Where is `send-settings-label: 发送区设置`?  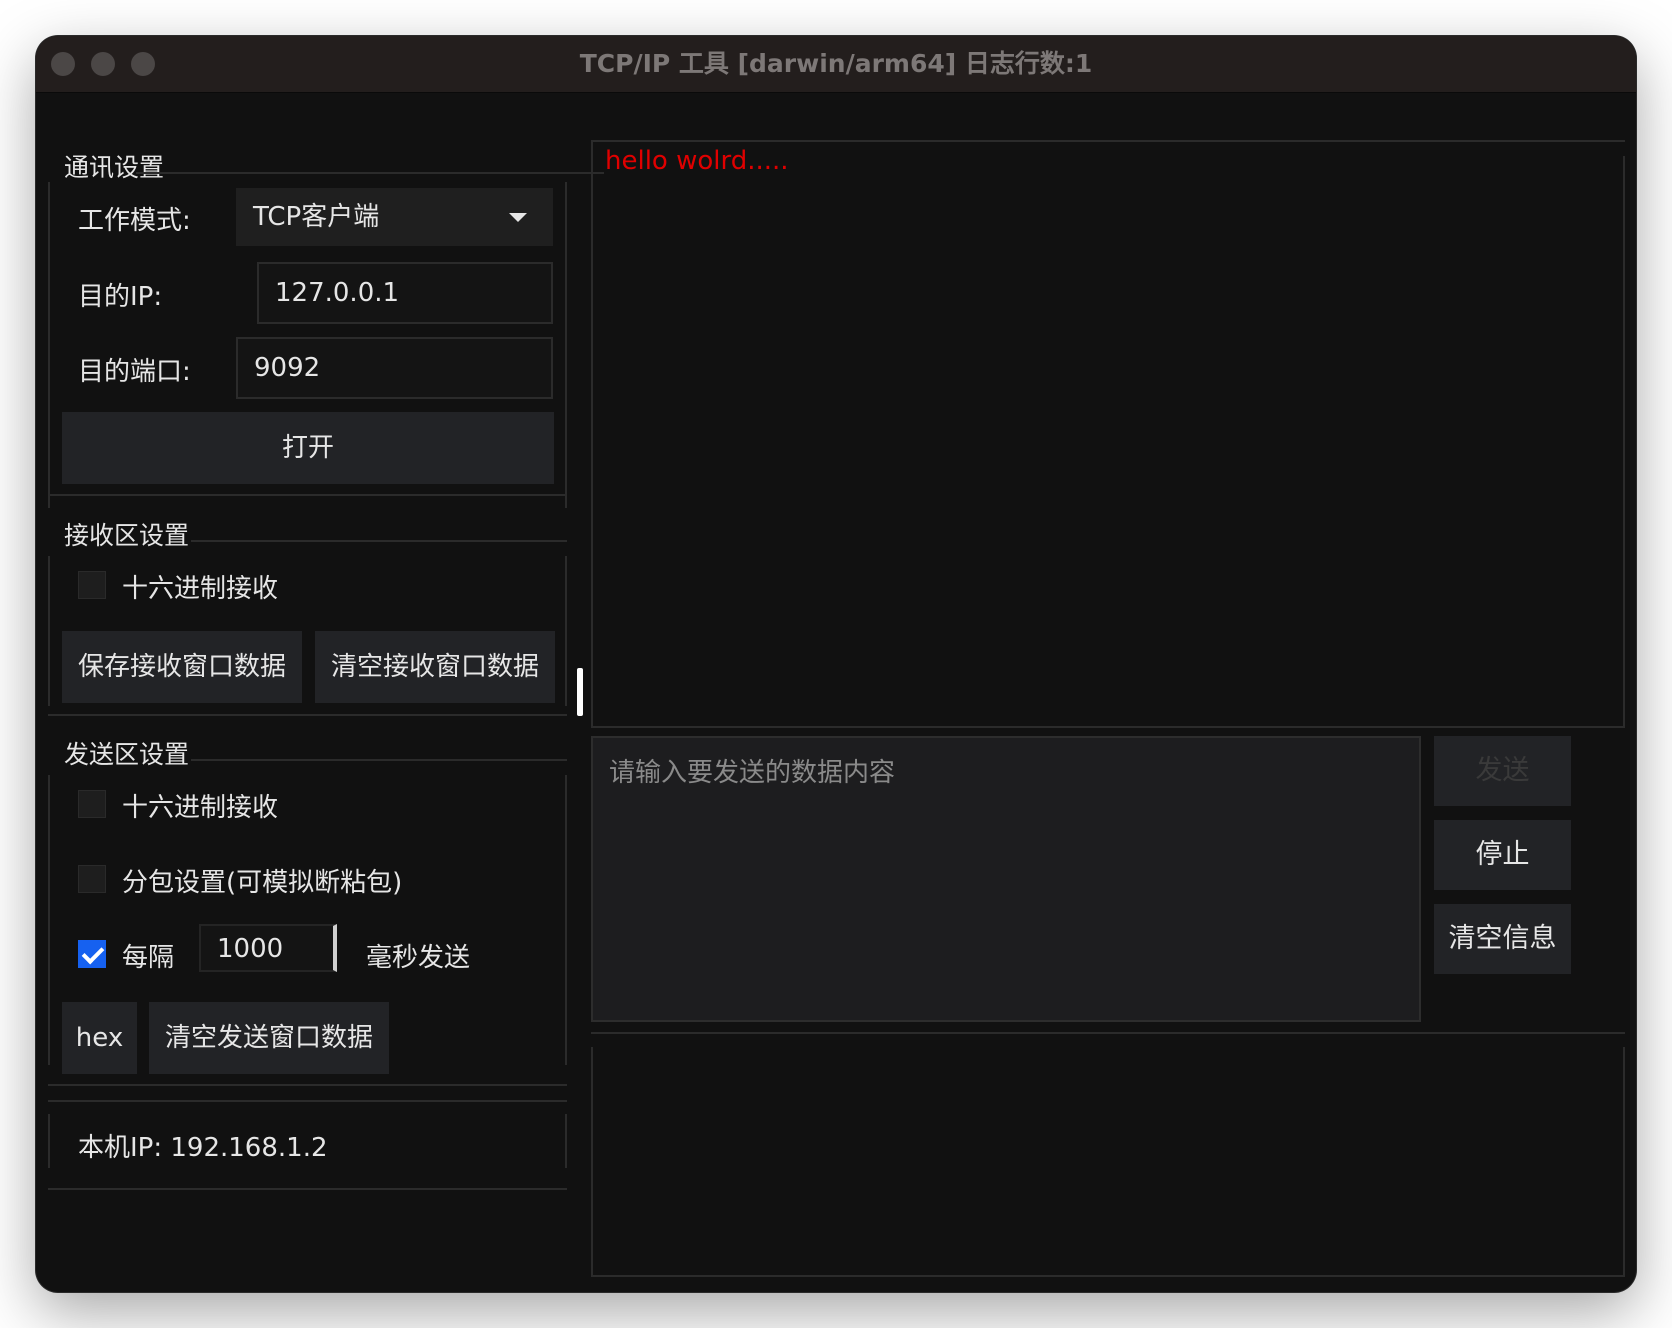
send-settings-label: 发送区设置 is located at coordinates (127, 754).